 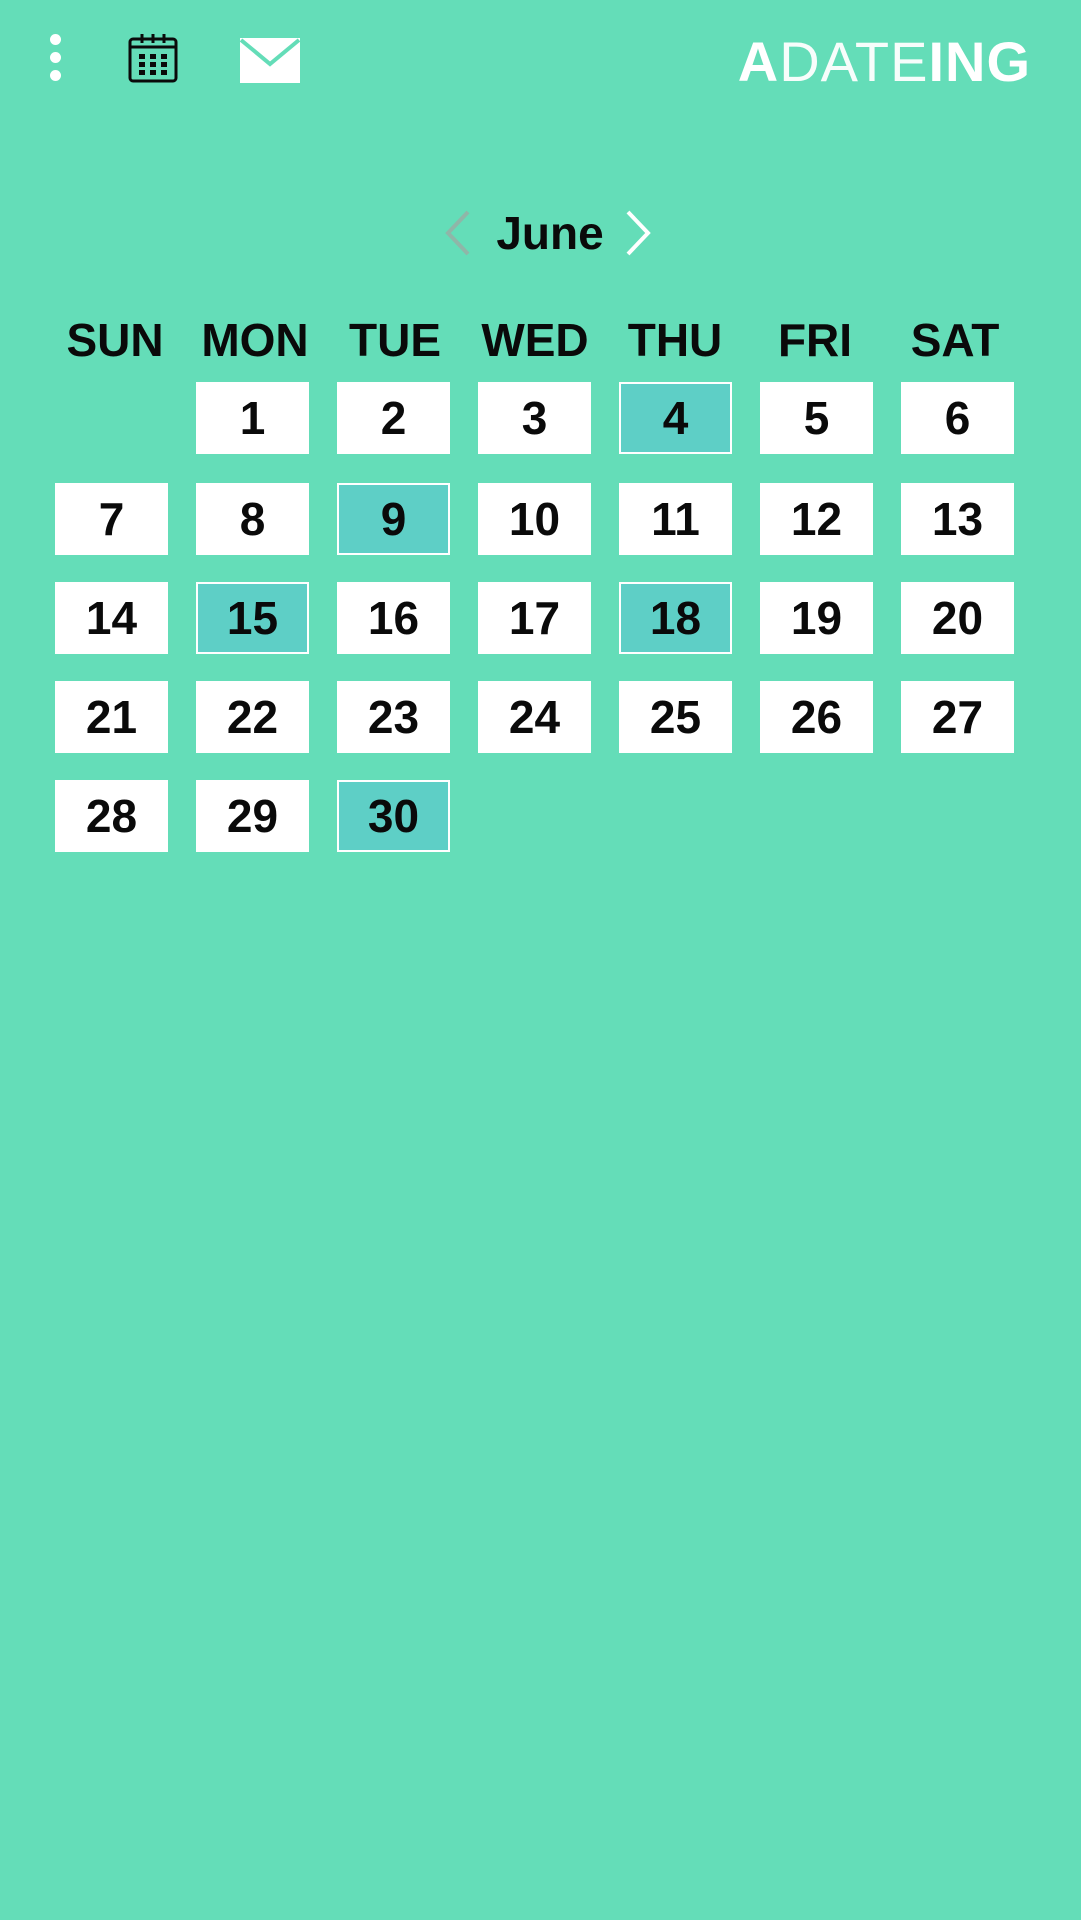 What do you see at coordinates (675, 519) in the screenshot?
I see `day-cell: 11` at bounding box center [675, 519].